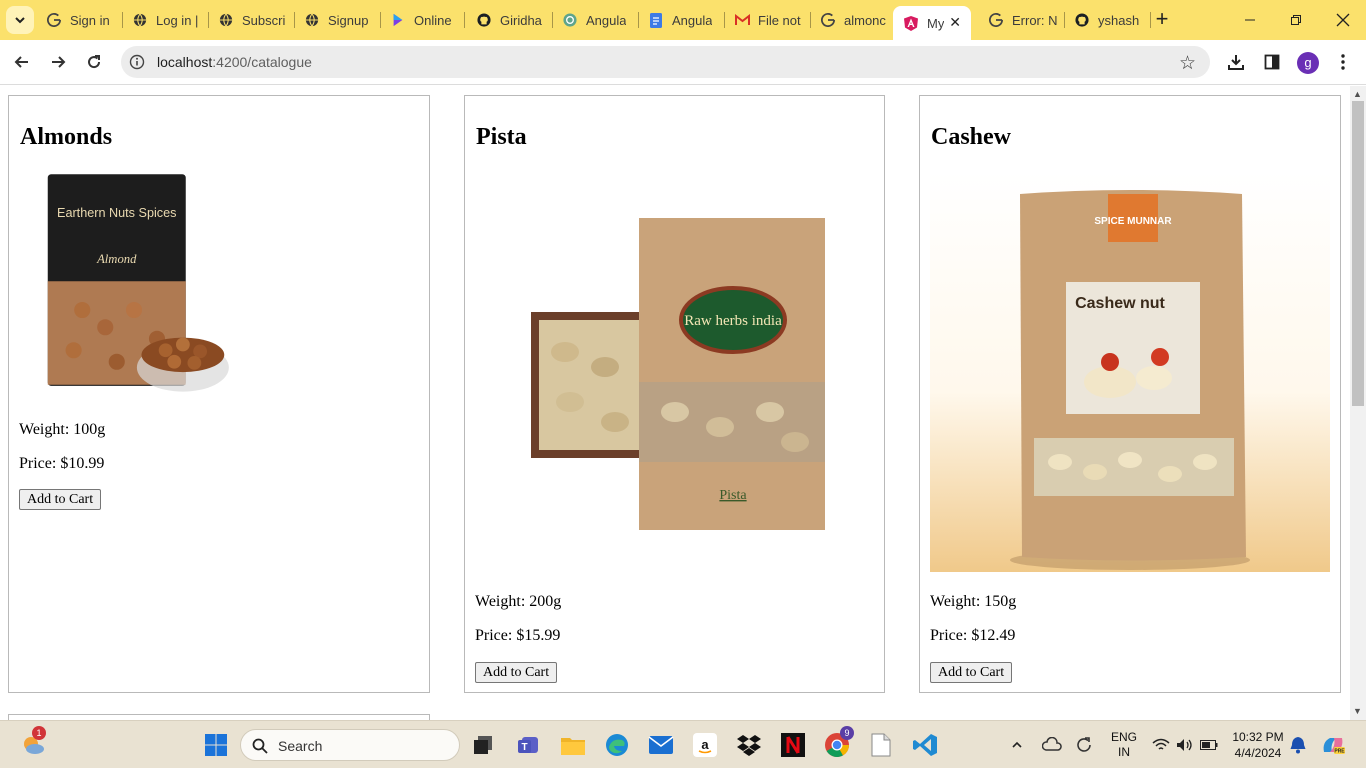 The height and width of the screenshot is (768, 1366). I want to click on side-panel-button, so click(1272, 62).